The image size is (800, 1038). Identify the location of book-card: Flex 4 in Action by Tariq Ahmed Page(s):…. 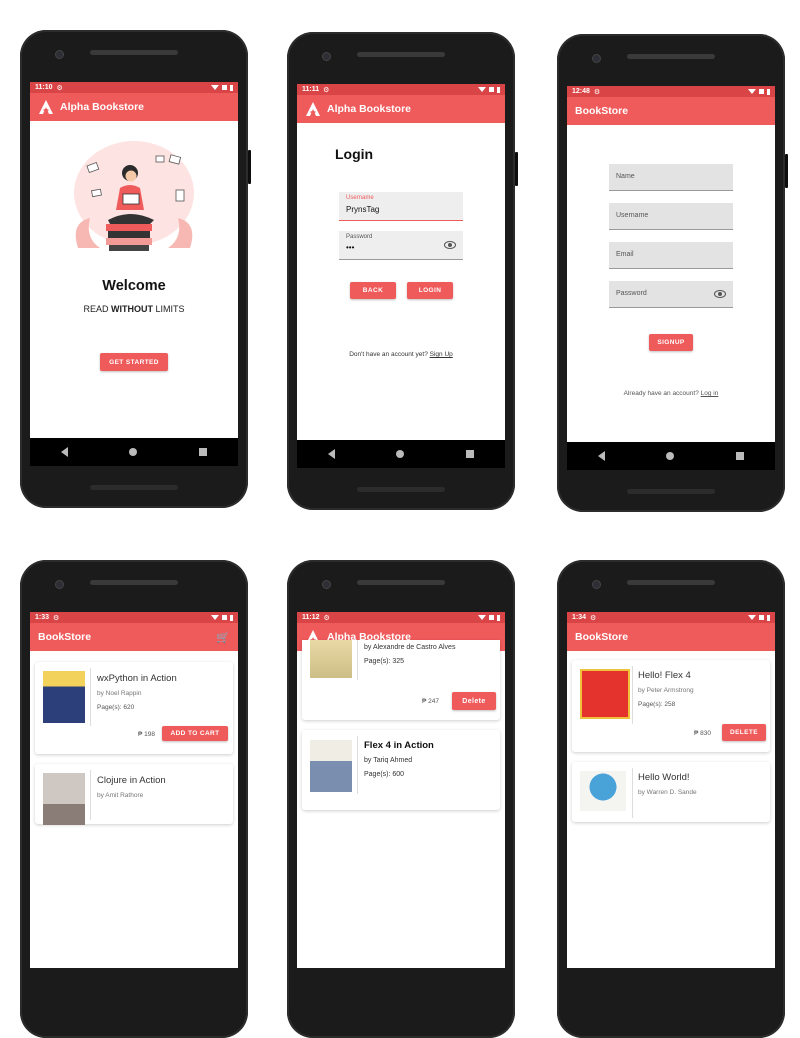
(401, 770).